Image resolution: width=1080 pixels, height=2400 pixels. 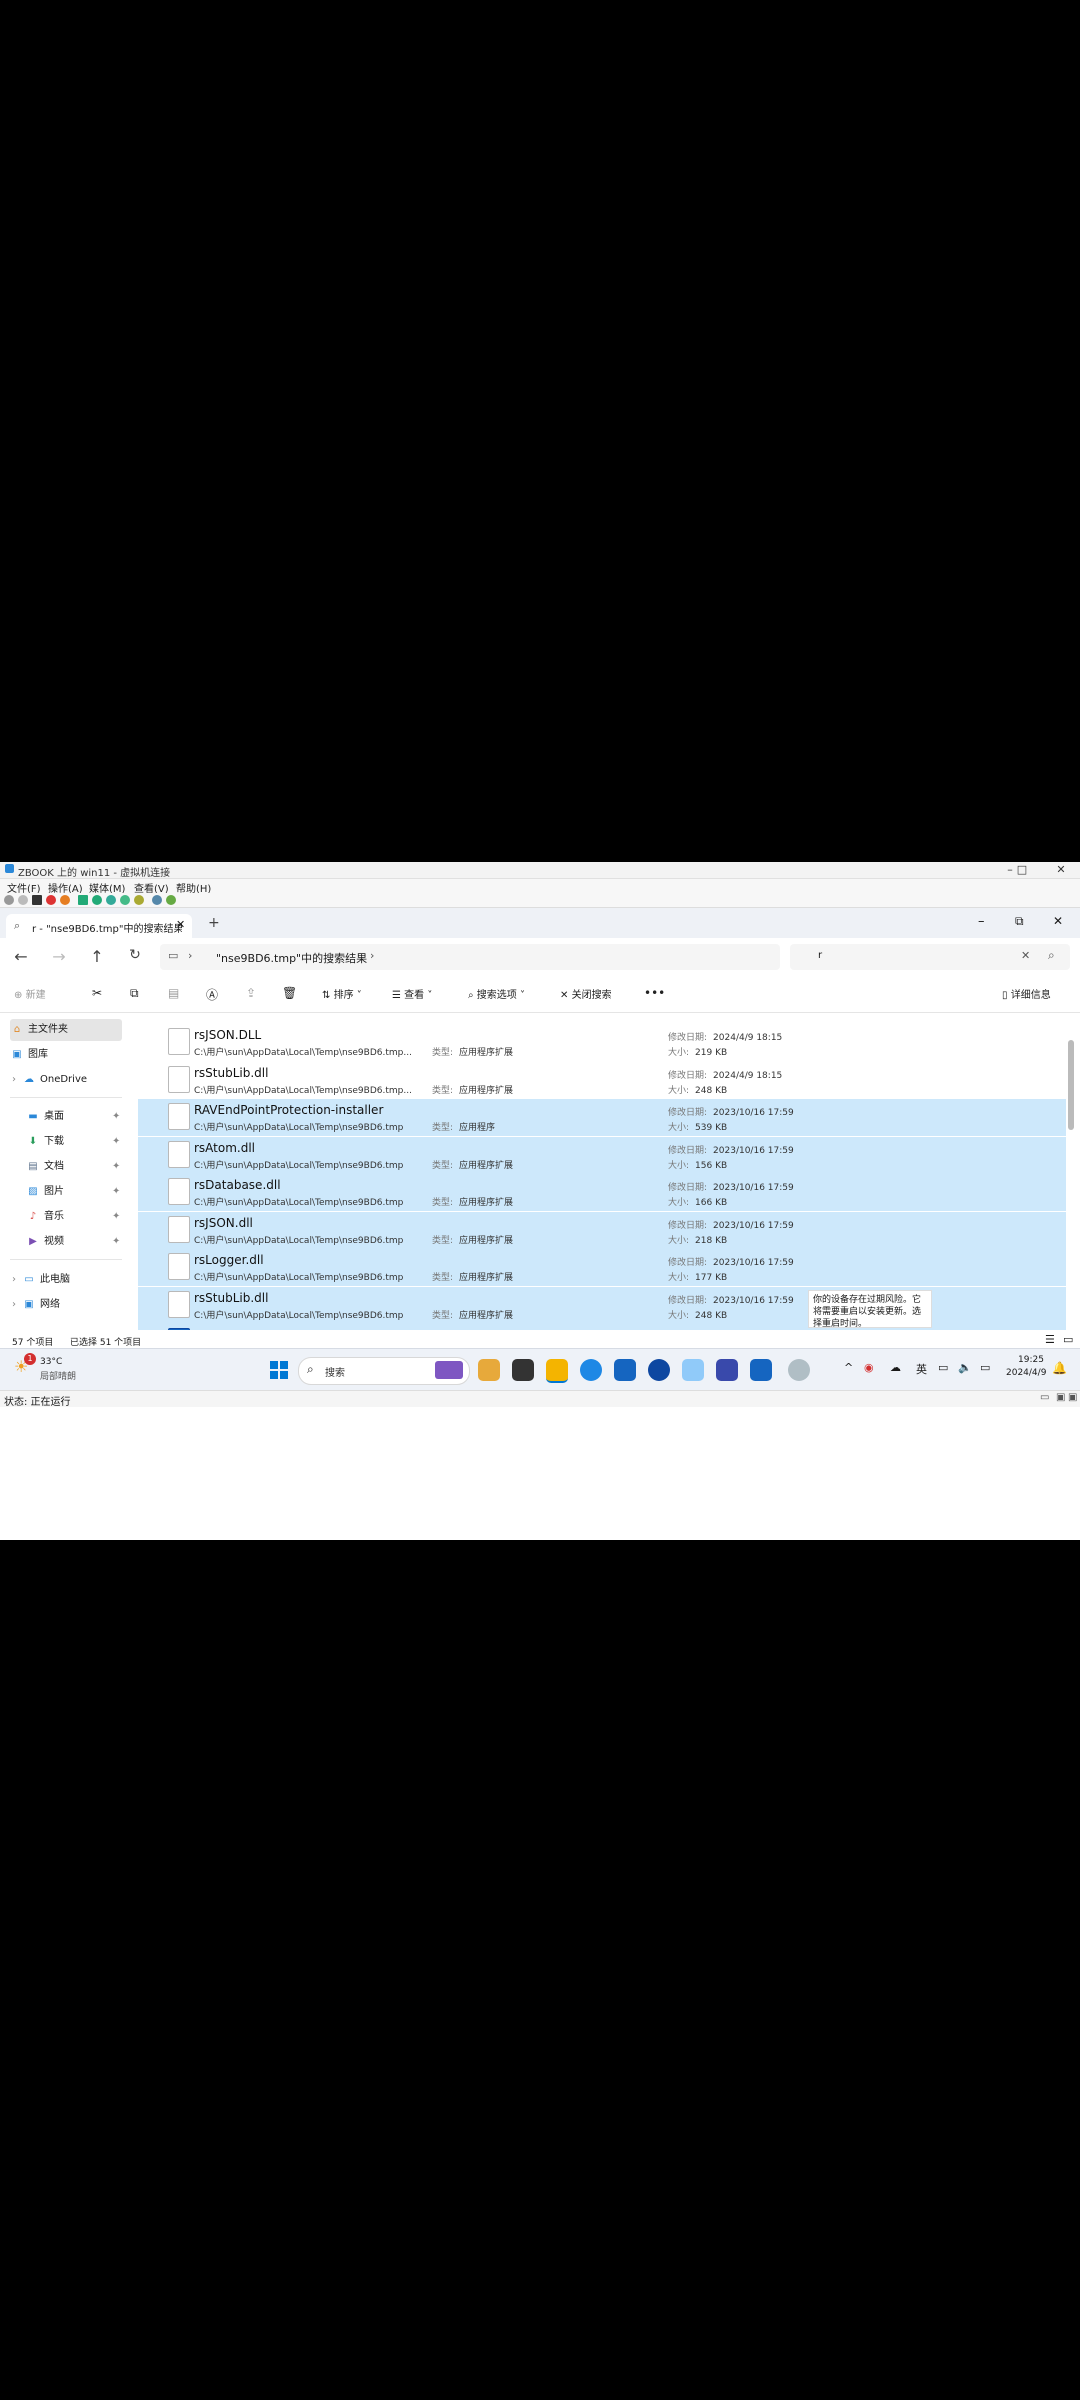 What do you see at coordinates (921, 1369) in the screenshot?
I see `input-method: 英` at bounding box center [921, 1369].